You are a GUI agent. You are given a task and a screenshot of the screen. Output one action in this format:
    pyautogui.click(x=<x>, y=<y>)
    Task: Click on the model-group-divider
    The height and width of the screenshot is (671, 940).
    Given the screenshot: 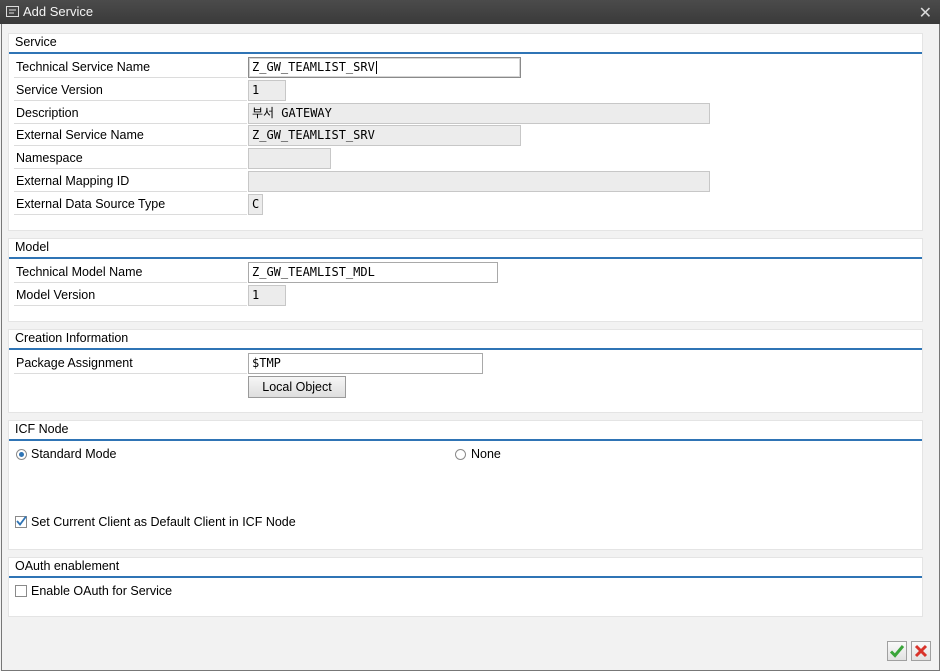 What is the action you would take?
    pyautogui.click(x=465, y=258)
    